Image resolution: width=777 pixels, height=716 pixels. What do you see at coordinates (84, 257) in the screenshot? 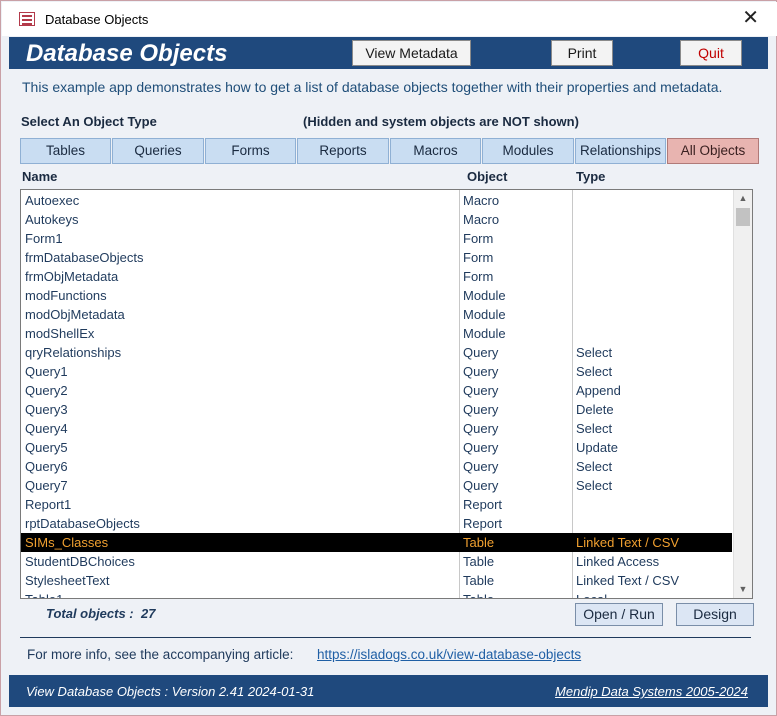
I see `list-item-name: frmDatabaseObjects` at bounding box center [84, 257].